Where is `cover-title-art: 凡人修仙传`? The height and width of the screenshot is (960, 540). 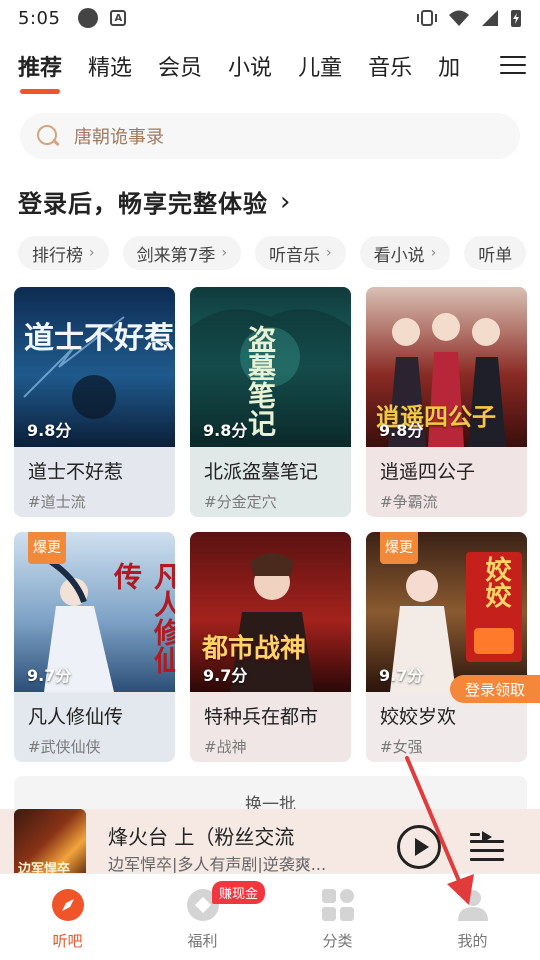 cover-title-art: 凡人修仙传 is located at coordinates (142, 618).